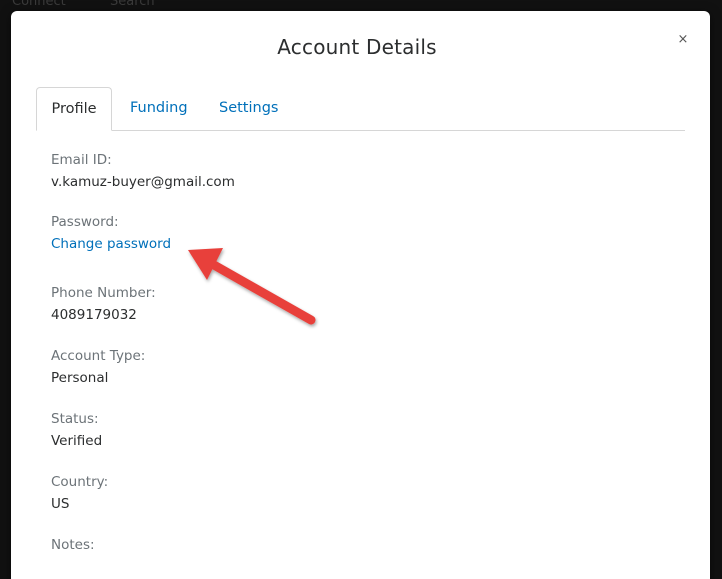 This screenshot has width=722, height=579. Describe the element at coordinates (81, 160) in the screenshot. I see `email-label: Email ID:` at that location.